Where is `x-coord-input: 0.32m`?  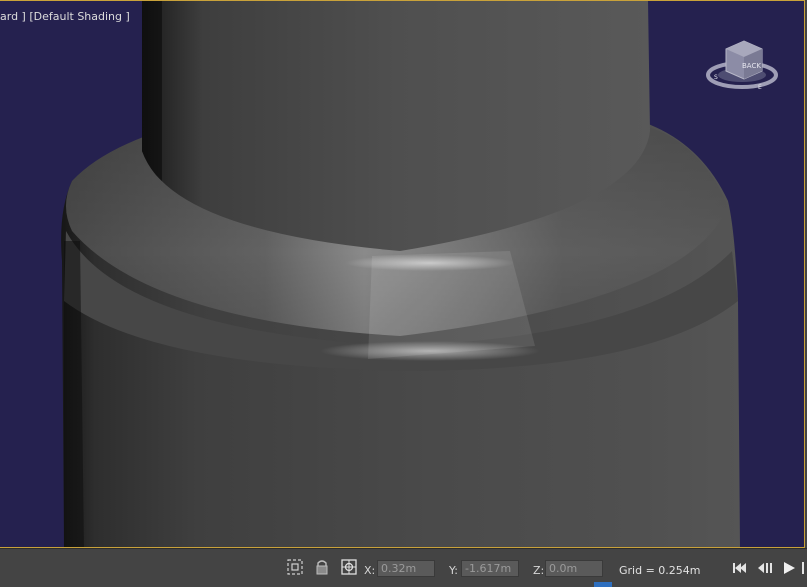
x-coord-input: 0.32m is located at coordinates (406, 568).